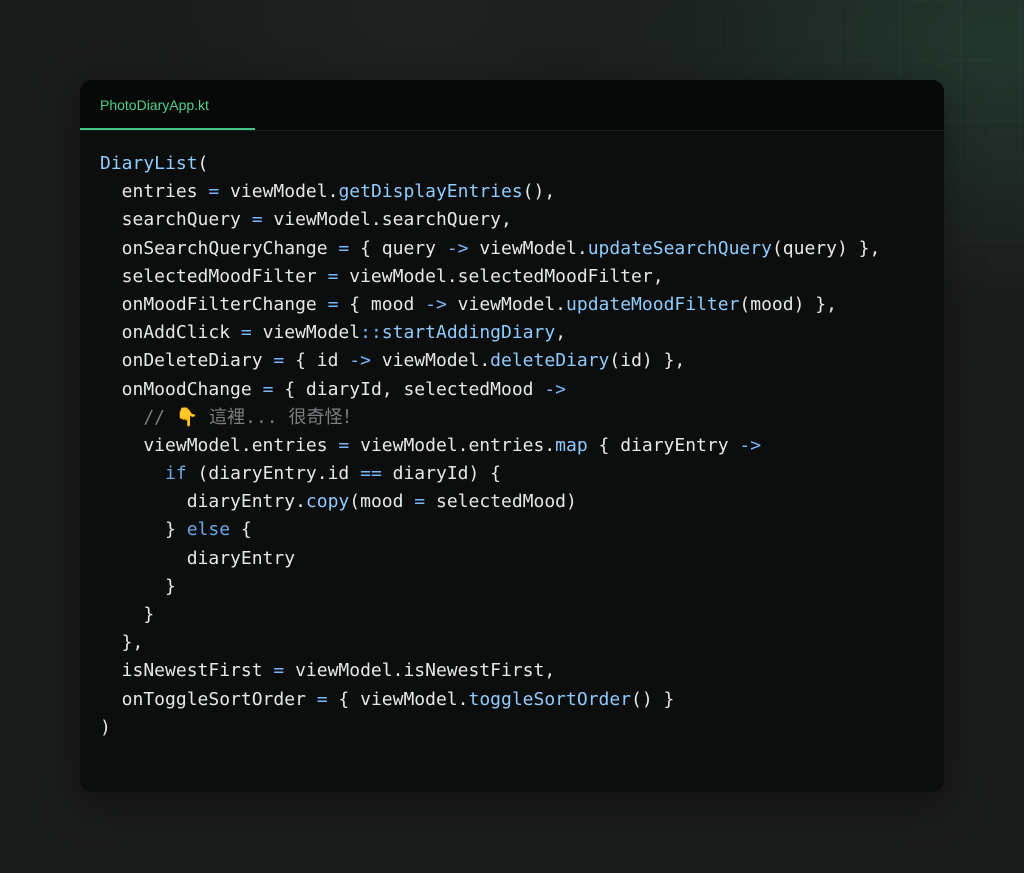 The image size is (1024, 873). I want to click on code-token: { diaryId, selectedMood, so click(409, 389).